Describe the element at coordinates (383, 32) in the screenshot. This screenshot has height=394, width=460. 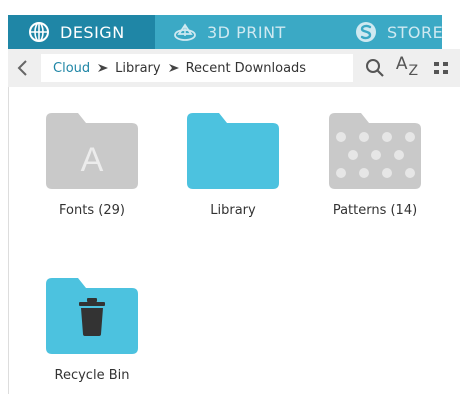
I see `tab-store: STORE` at that location.